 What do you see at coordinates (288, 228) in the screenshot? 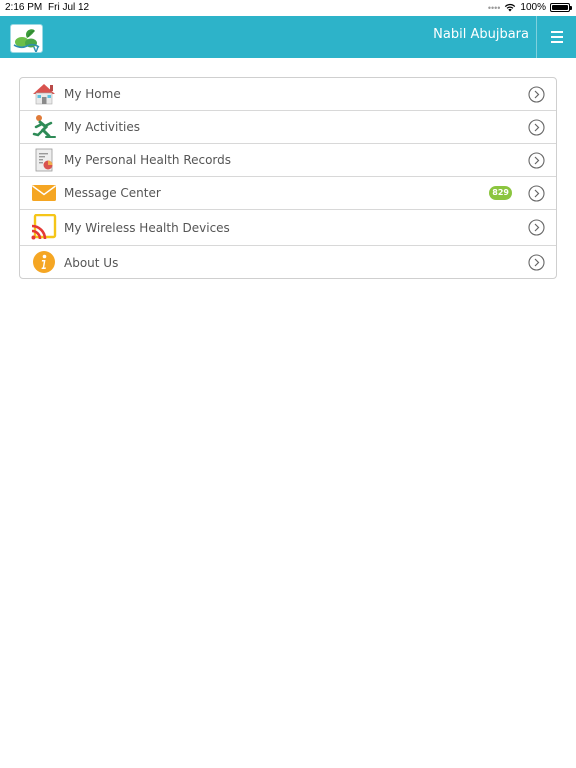
I see `nav-item-wireless-health-devices: My Wireless Health Devices` at bounding box center [288, 228].